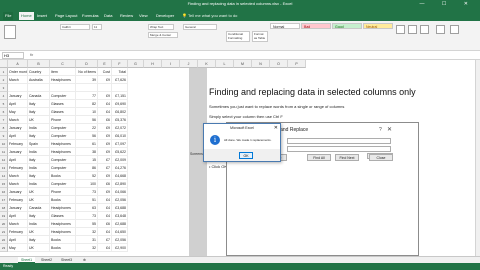  What do you see at coordinates (120, 64) in the screenshot?
I see `column-header: F` at bounding box center [120, 64].